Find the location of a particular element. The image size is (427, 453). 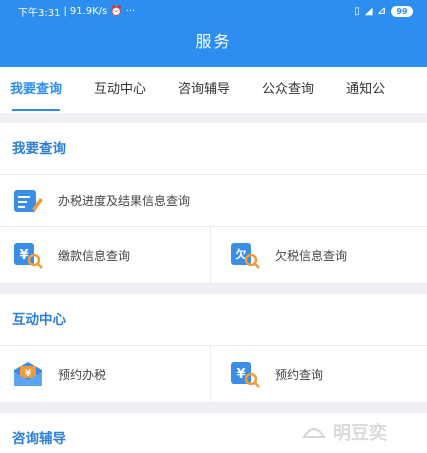

list-item-book-appointment: ¥ 预约办税 is located at coordinates (105, 374).